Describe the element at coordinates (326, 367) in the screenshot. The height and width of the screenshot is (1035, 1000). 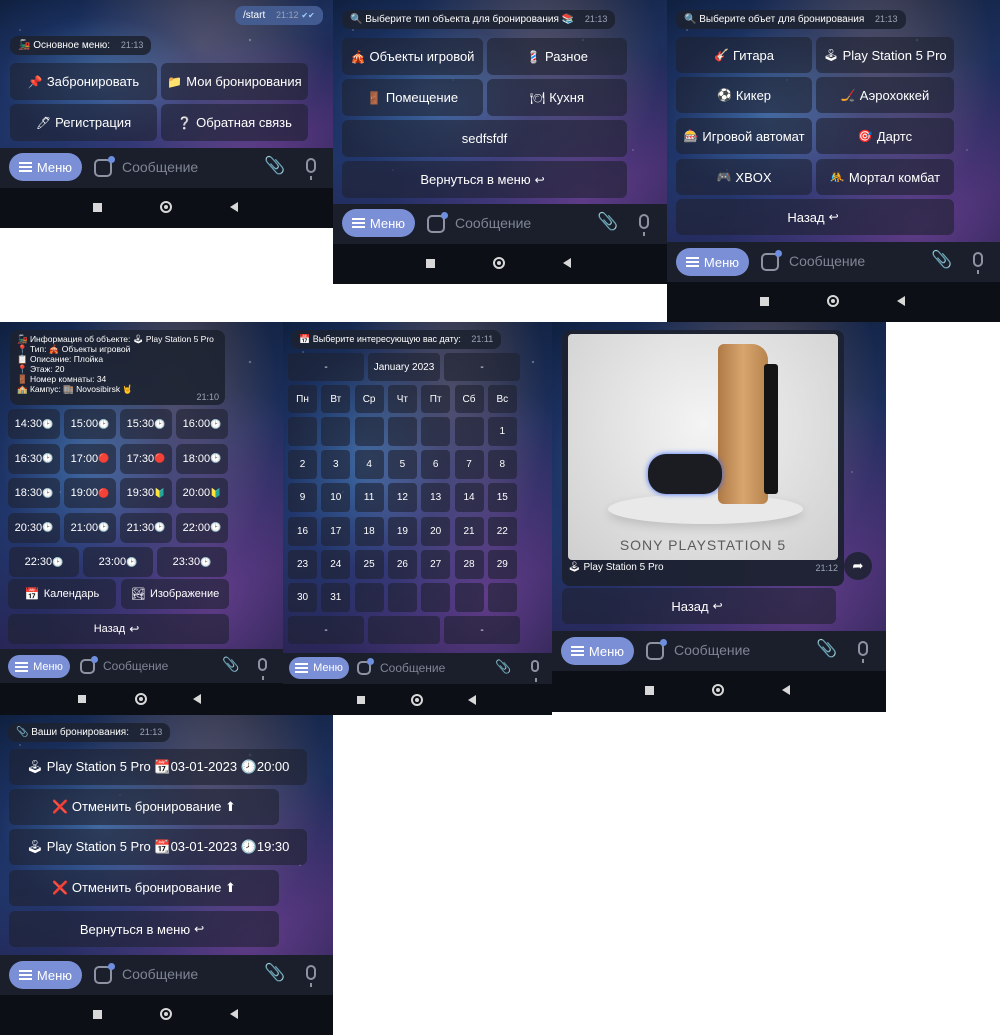
I see `prev-month-button: -` at that location.